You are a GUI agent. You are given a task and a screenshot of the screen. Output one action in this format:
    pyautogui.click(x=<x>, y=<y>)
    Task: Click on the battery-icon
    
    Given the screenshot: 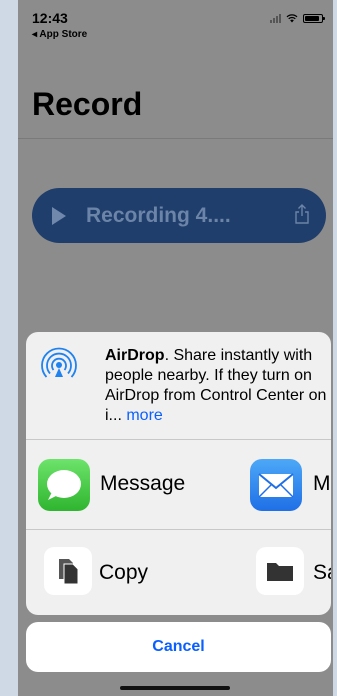 What is the action you would take?
    pyautogui.click(x=314, y=18)
    